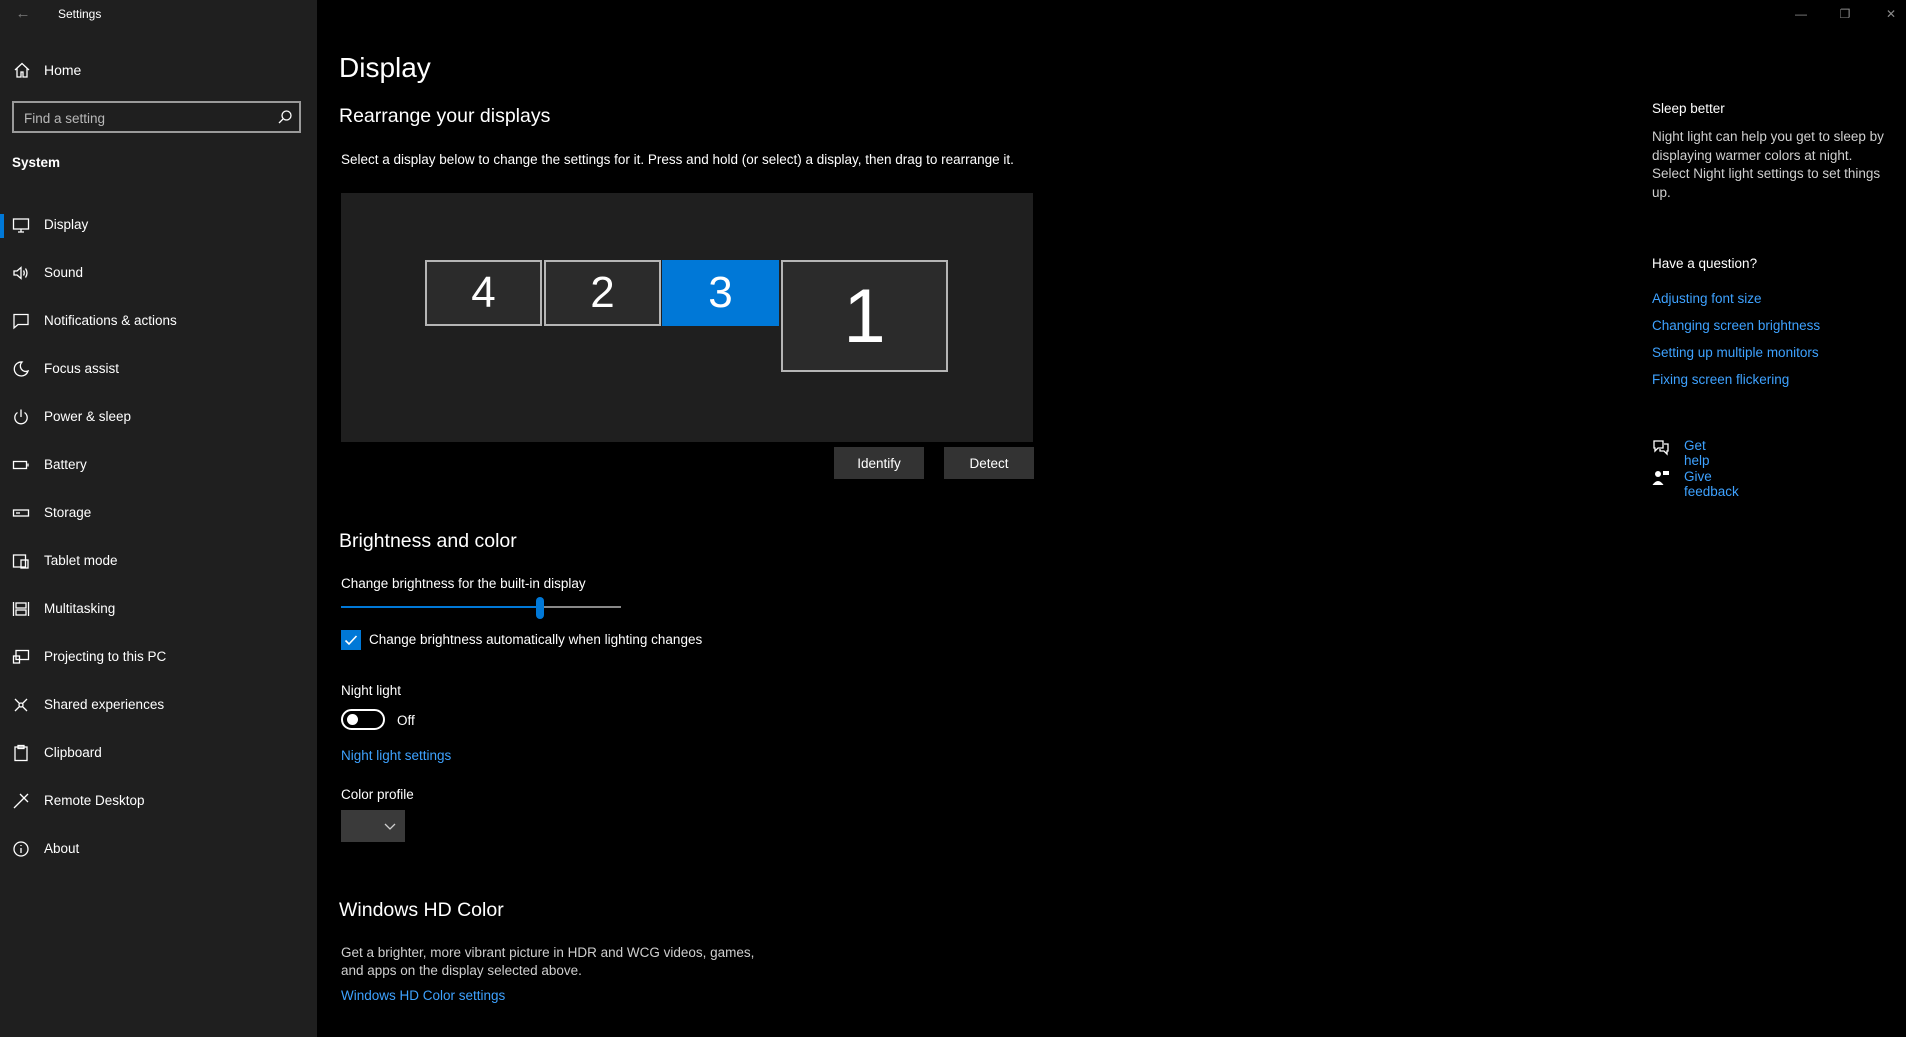  What do you see at coordinates (158, 754) in the screenshot?
I see `sidebar-item-clipboard: Clipboard` at bounding box center [158, 754].